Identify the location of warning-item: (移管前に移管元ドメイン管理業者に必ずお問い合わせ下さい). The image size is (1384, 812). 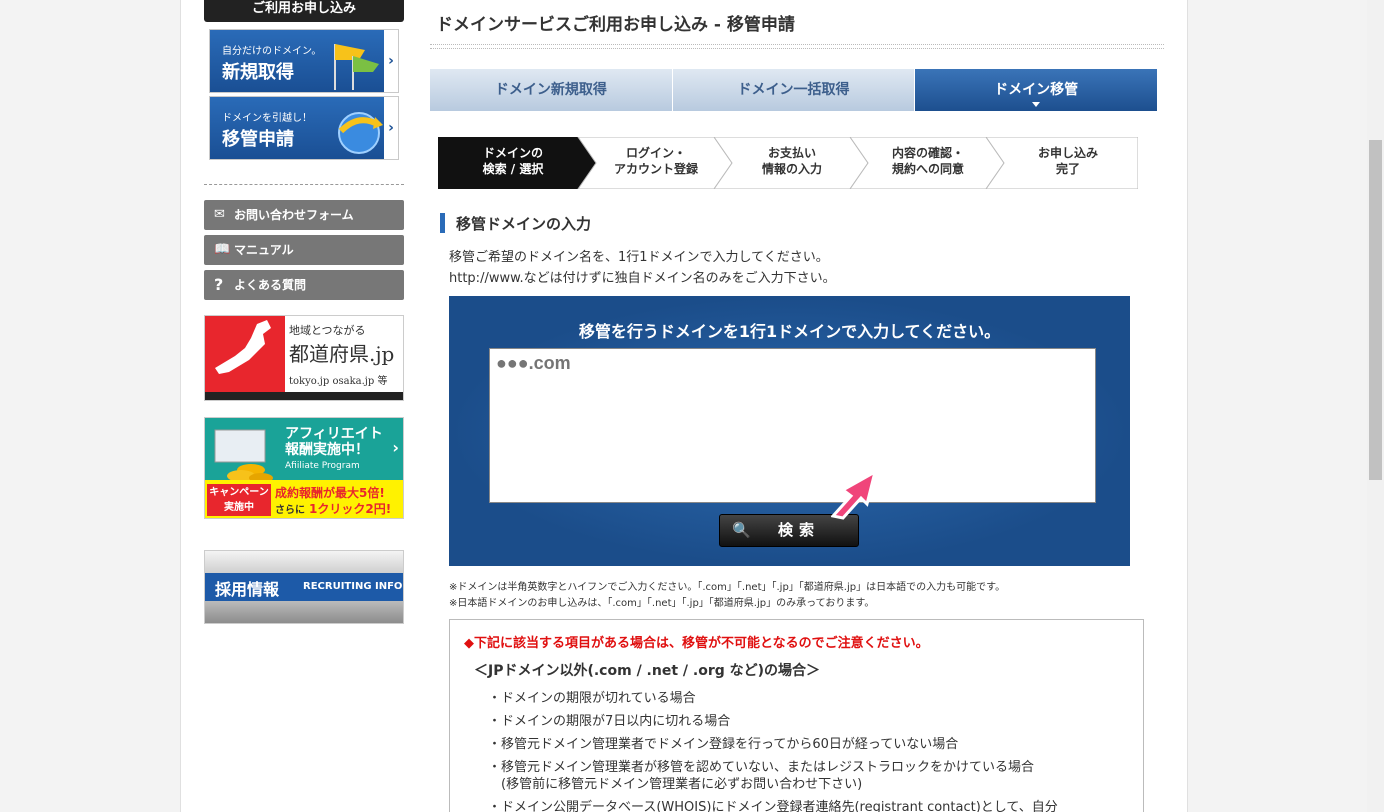
(675, 784).